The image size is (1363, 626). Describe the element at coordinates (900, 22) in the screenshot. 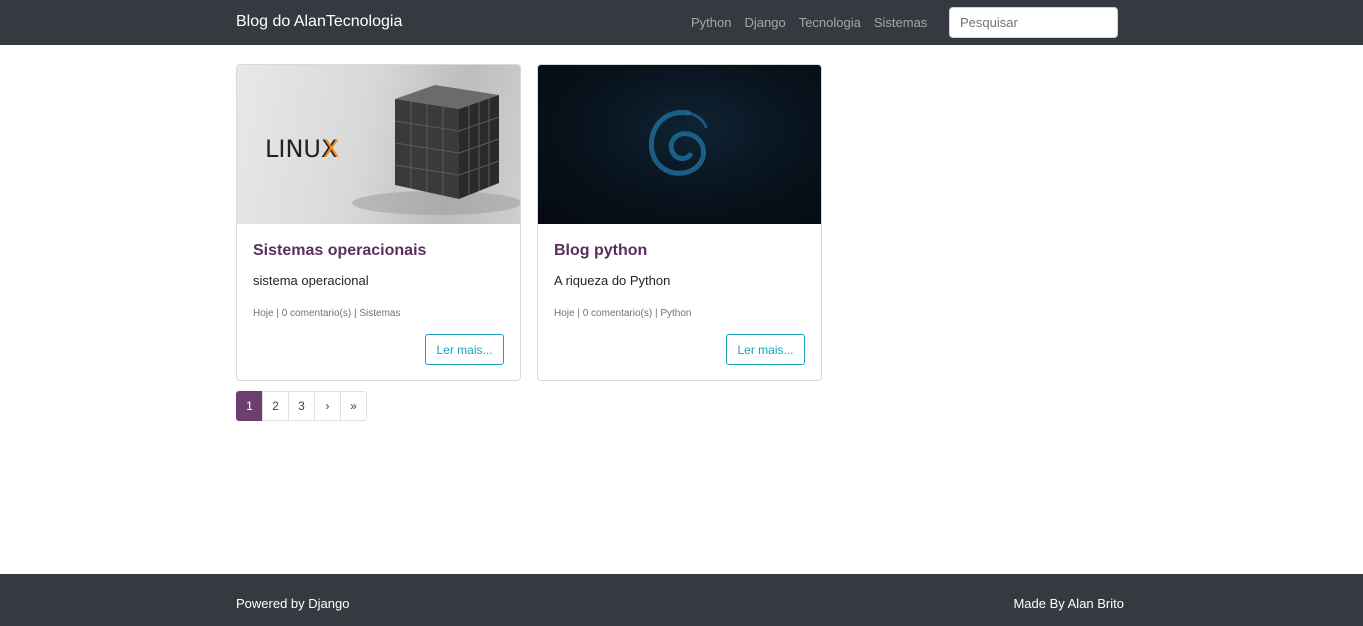

I see `nav-link-sistemas: Sistemas` at that location.